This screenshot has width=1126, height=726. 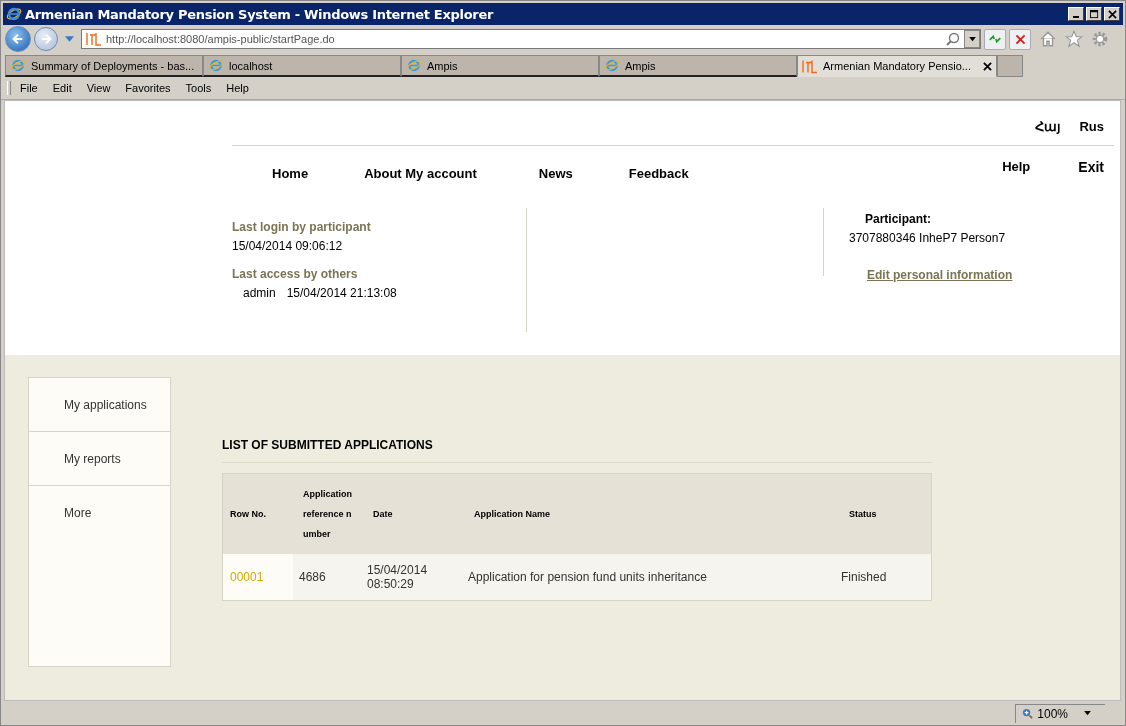 I want to click on minimize-button, so click(x=1076, y=14).